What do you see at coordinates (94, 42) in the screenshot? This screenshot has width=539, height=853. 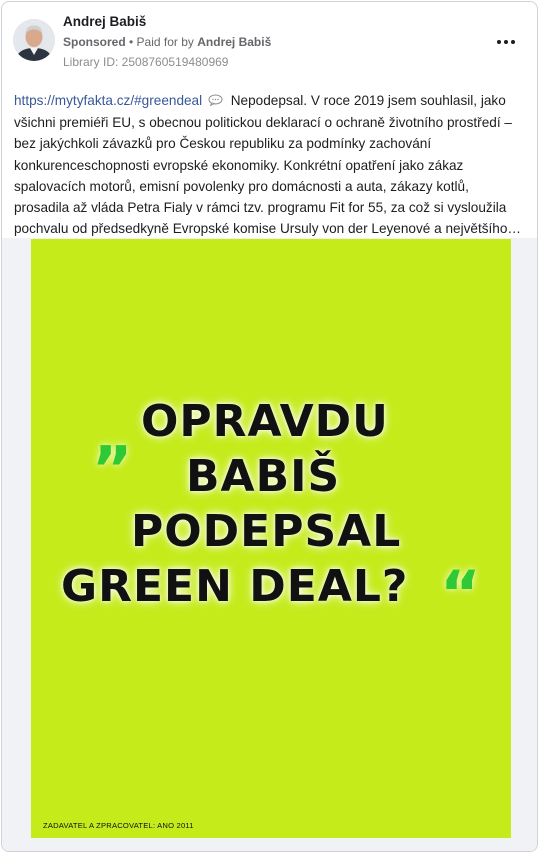 I see `sponsored-label: Sponsored` at bounding box center [94, 42].